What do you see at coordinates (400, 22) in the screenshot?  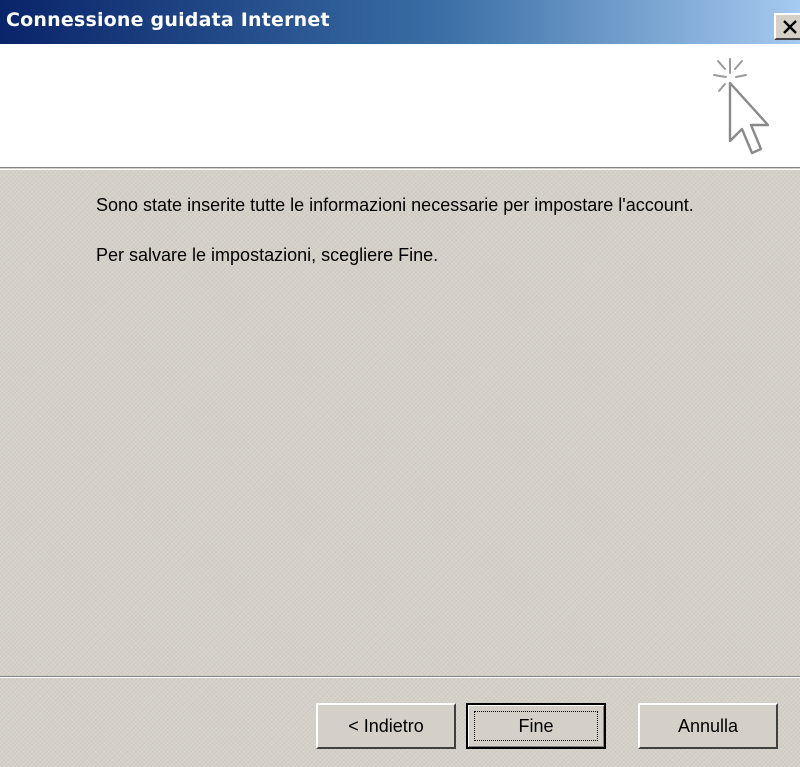 I see `title-bar: Connessione guidata Internet` at bounding box center [400, 22].